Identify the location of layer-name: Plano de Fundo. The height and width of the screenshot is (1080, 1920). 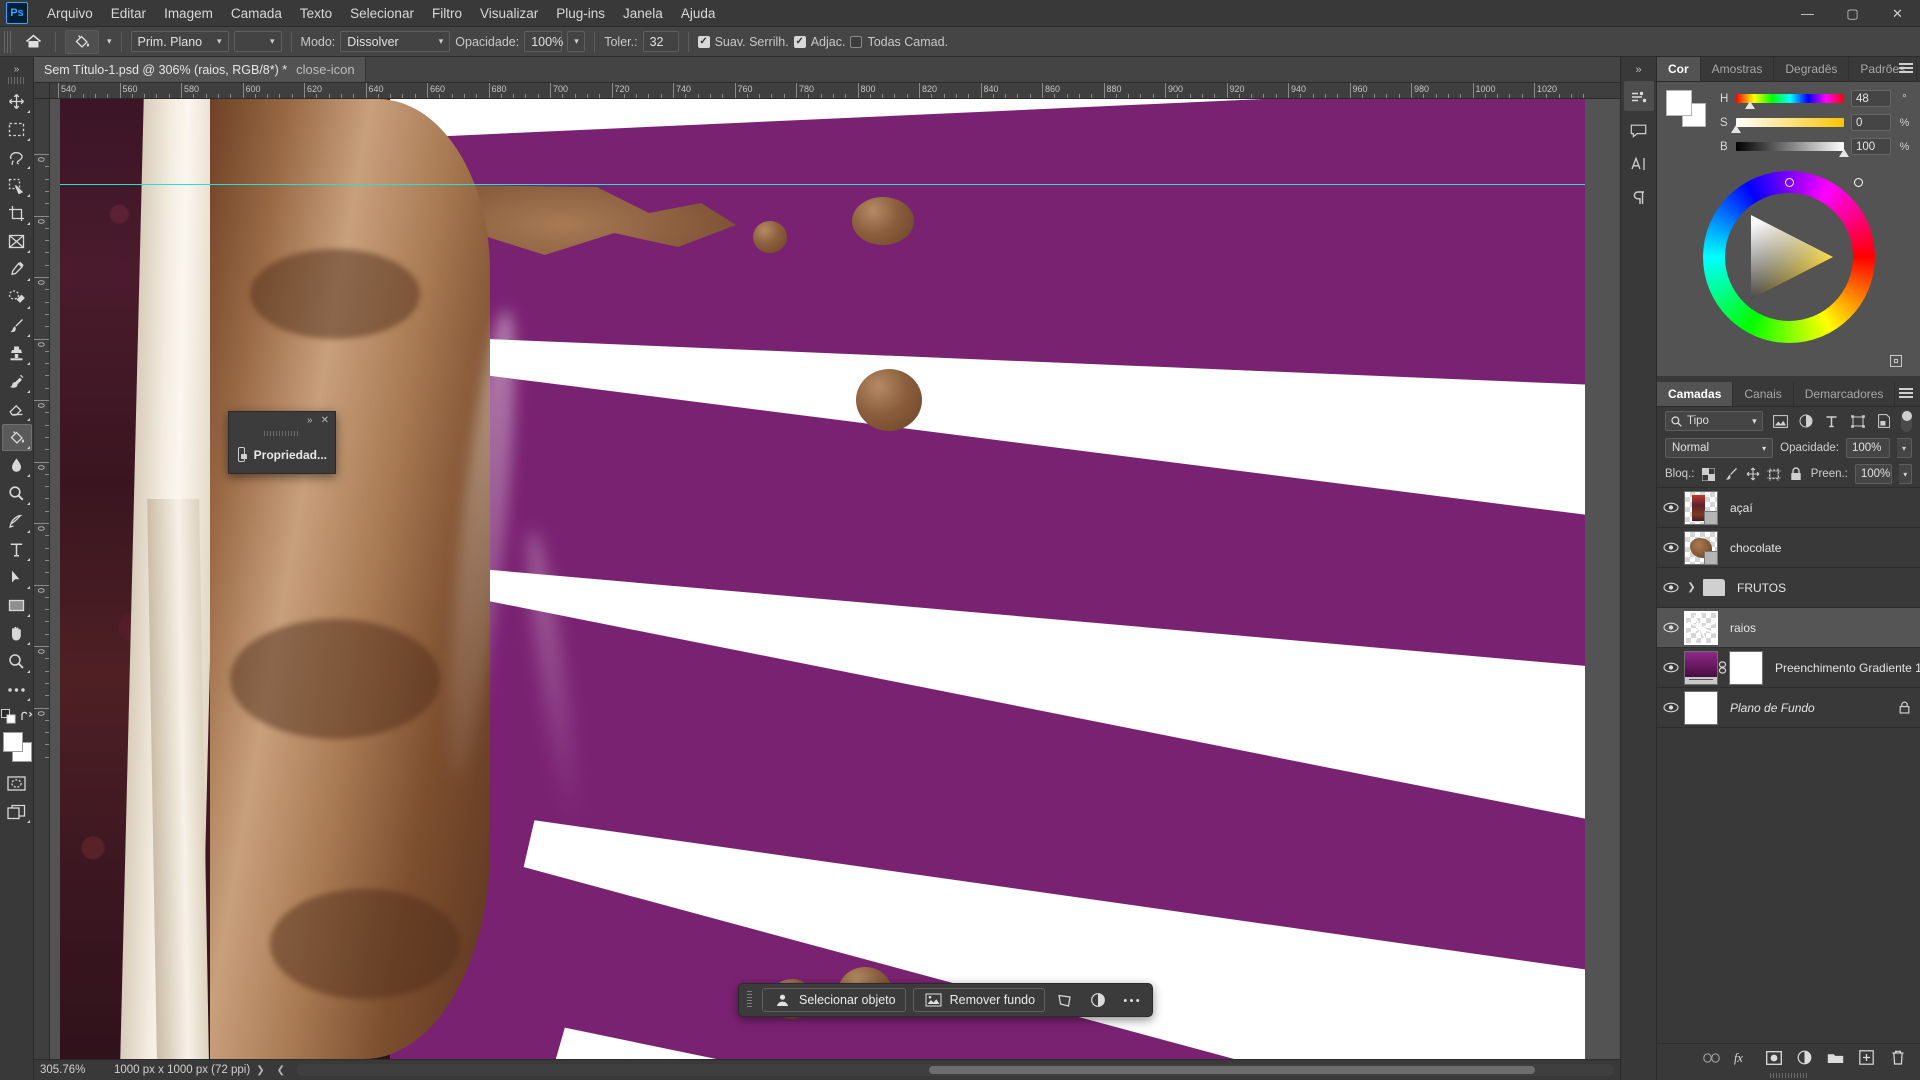
(1772, 708).